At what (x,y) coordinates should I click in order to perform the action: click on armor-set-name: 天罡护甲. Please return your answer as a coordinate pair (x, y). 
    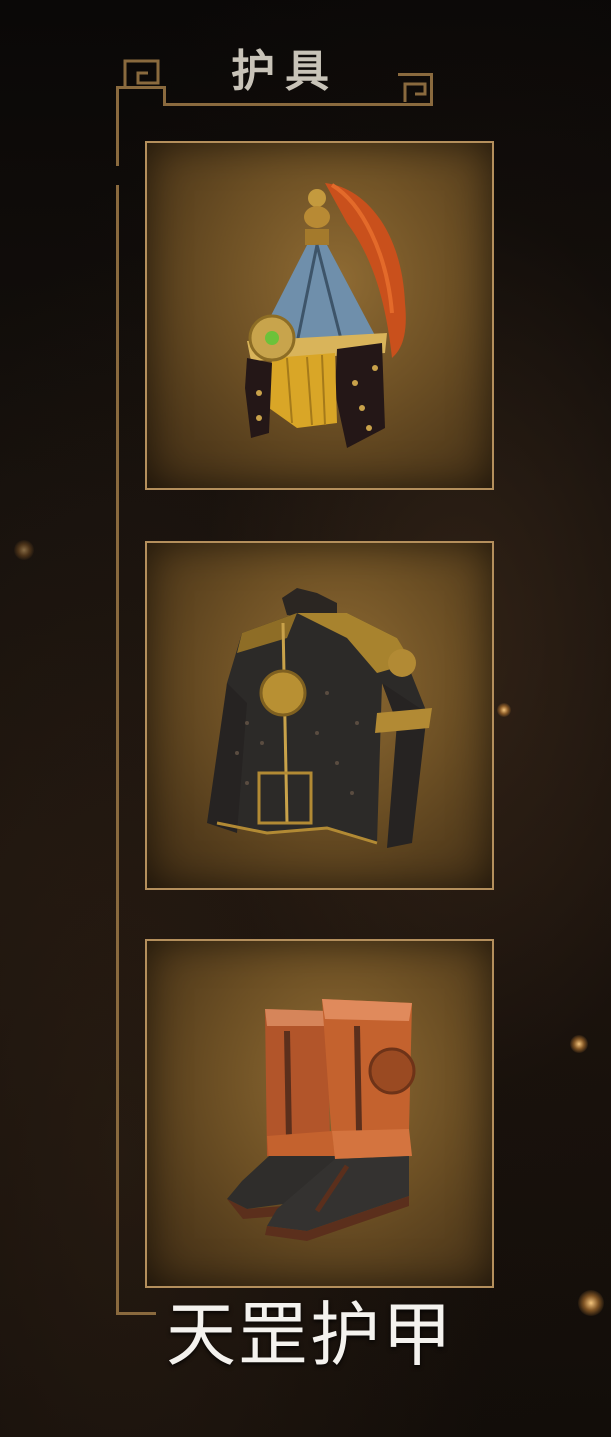
    Looking at the image, I should click on (310, 1335).